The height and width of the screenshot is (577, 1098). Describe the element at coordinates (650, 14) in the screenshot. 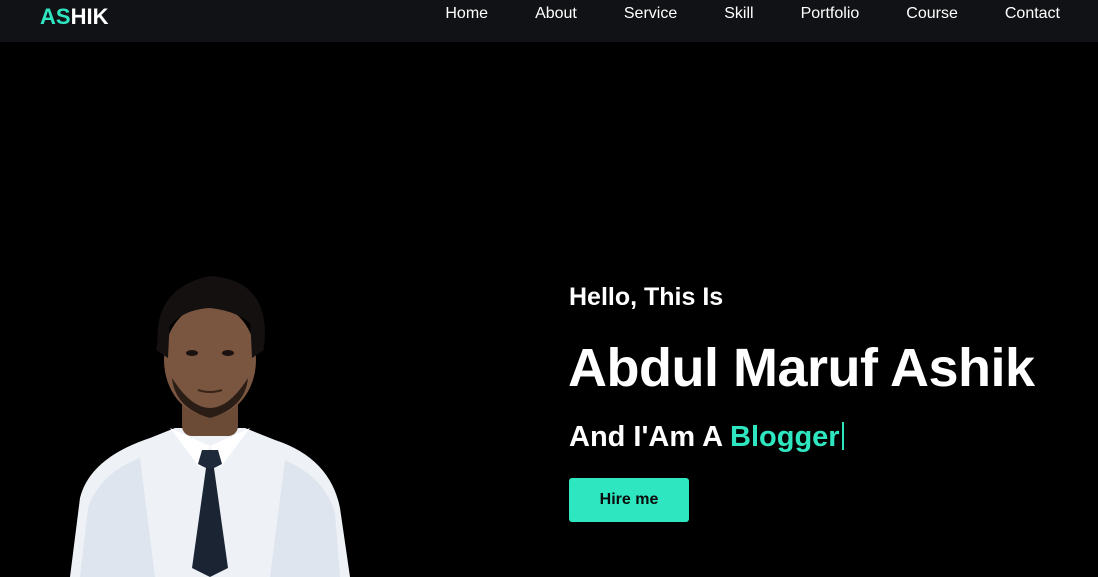

I see `nav-service: Service` at that location.